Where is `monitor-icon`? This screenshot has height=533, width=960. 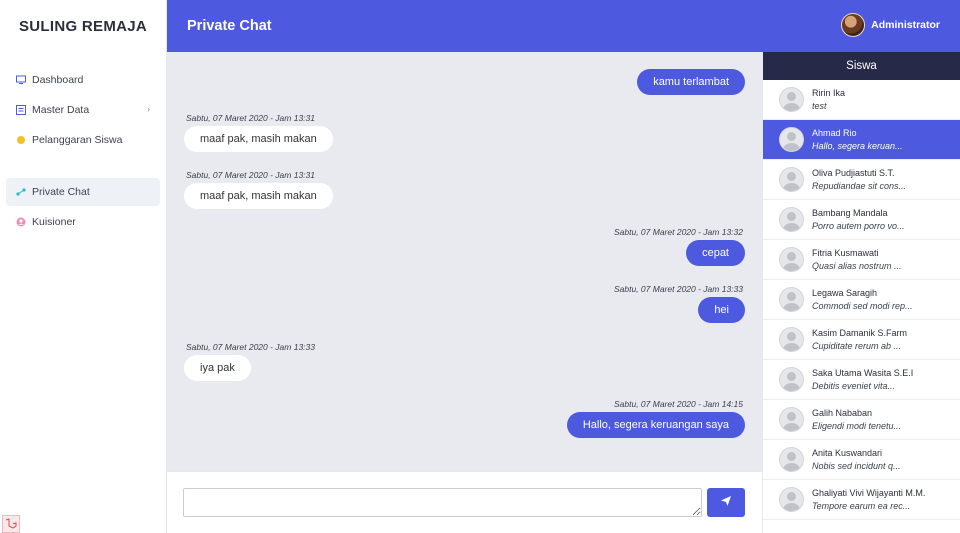 monitor-icon is located at coordinates (21, 80).